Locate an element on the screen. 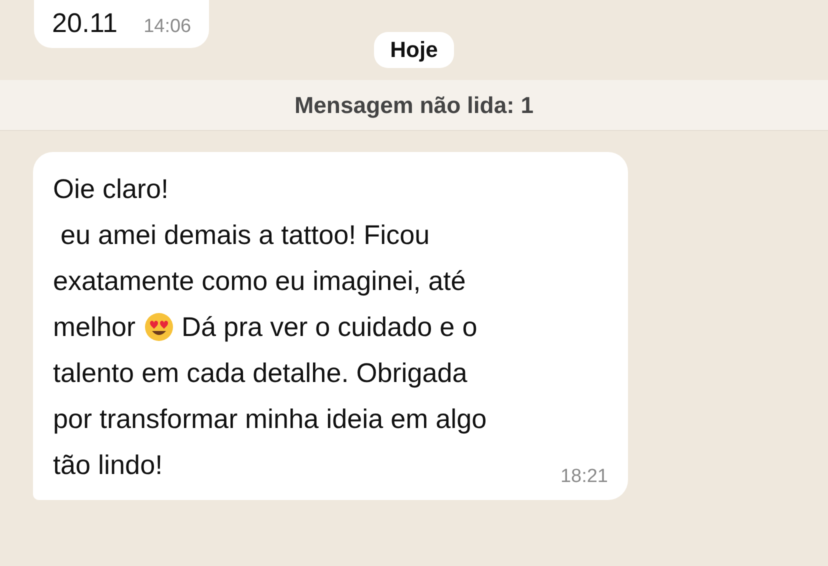 The image size is (828, 566). message-text: melhor is located at coordinates (94, 327).